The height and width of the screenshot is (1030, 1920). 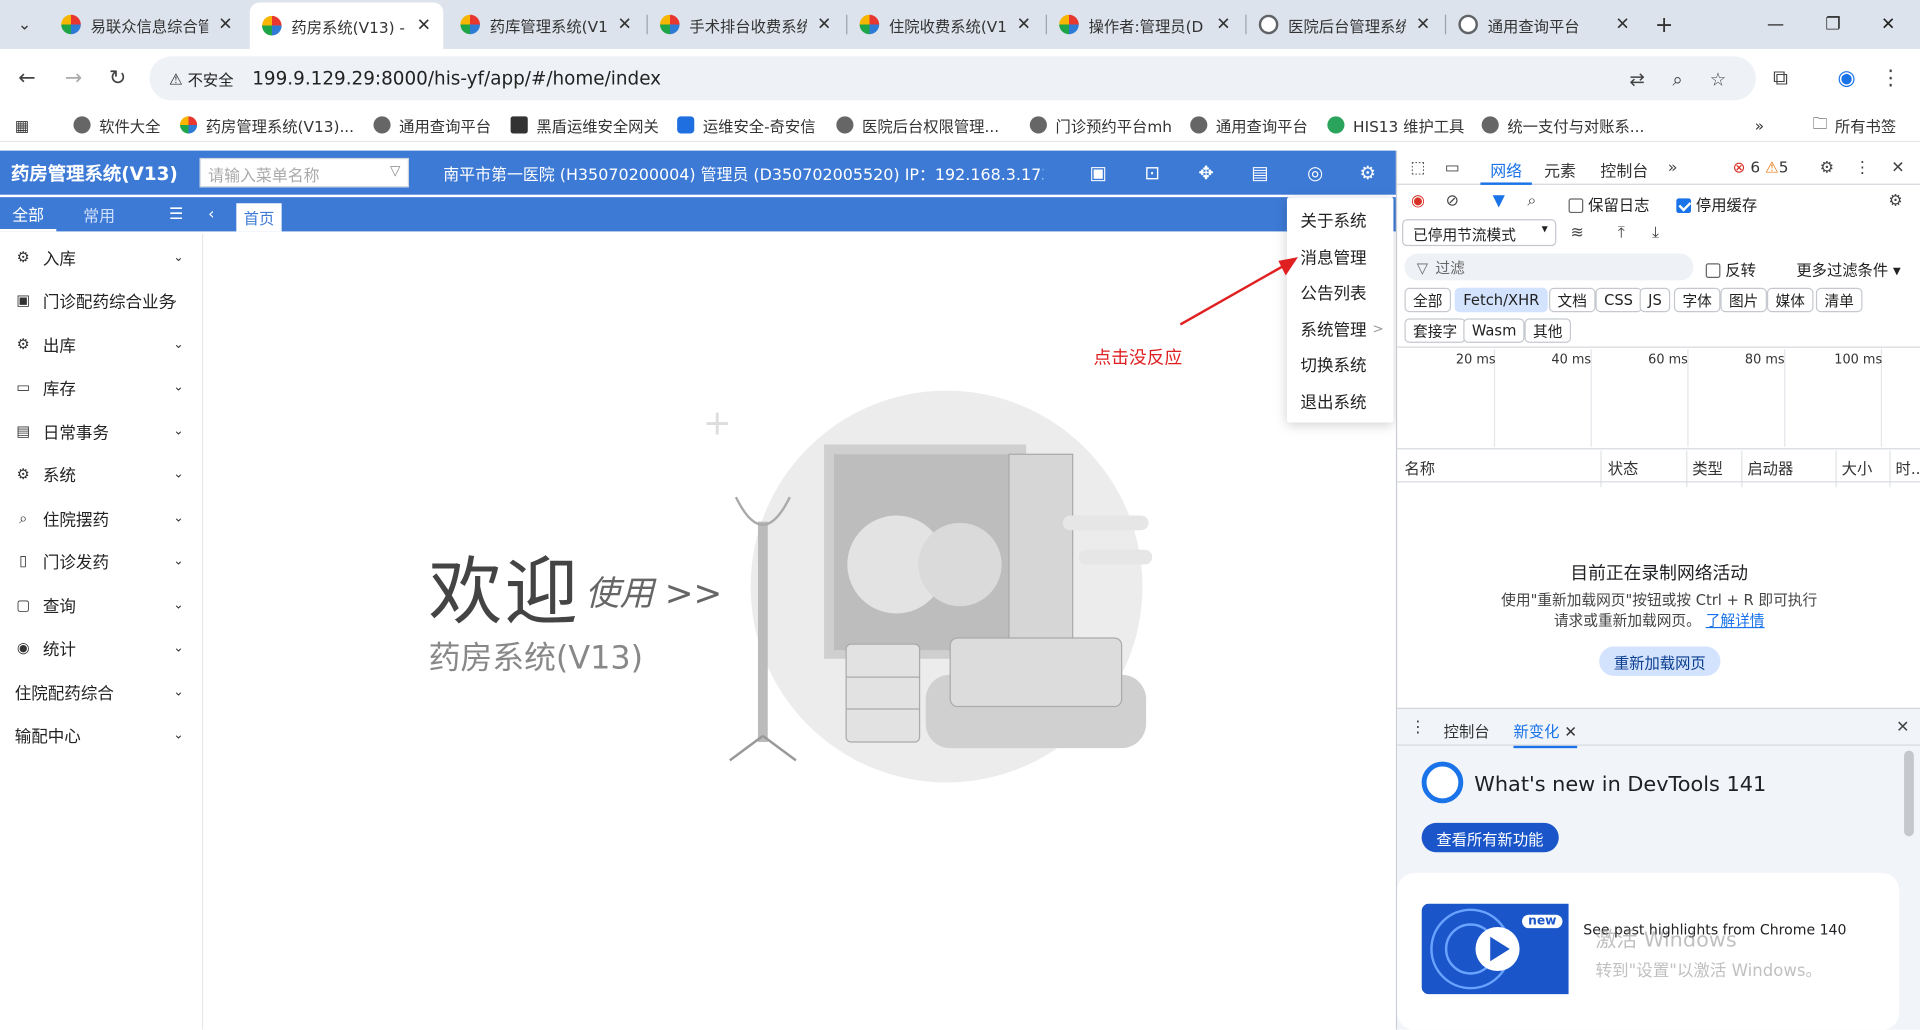 What do you see at coordinates (1888, 24) in the screenshot?
I see `window-close-icon: ✕` at bounding box center [1888, 24].